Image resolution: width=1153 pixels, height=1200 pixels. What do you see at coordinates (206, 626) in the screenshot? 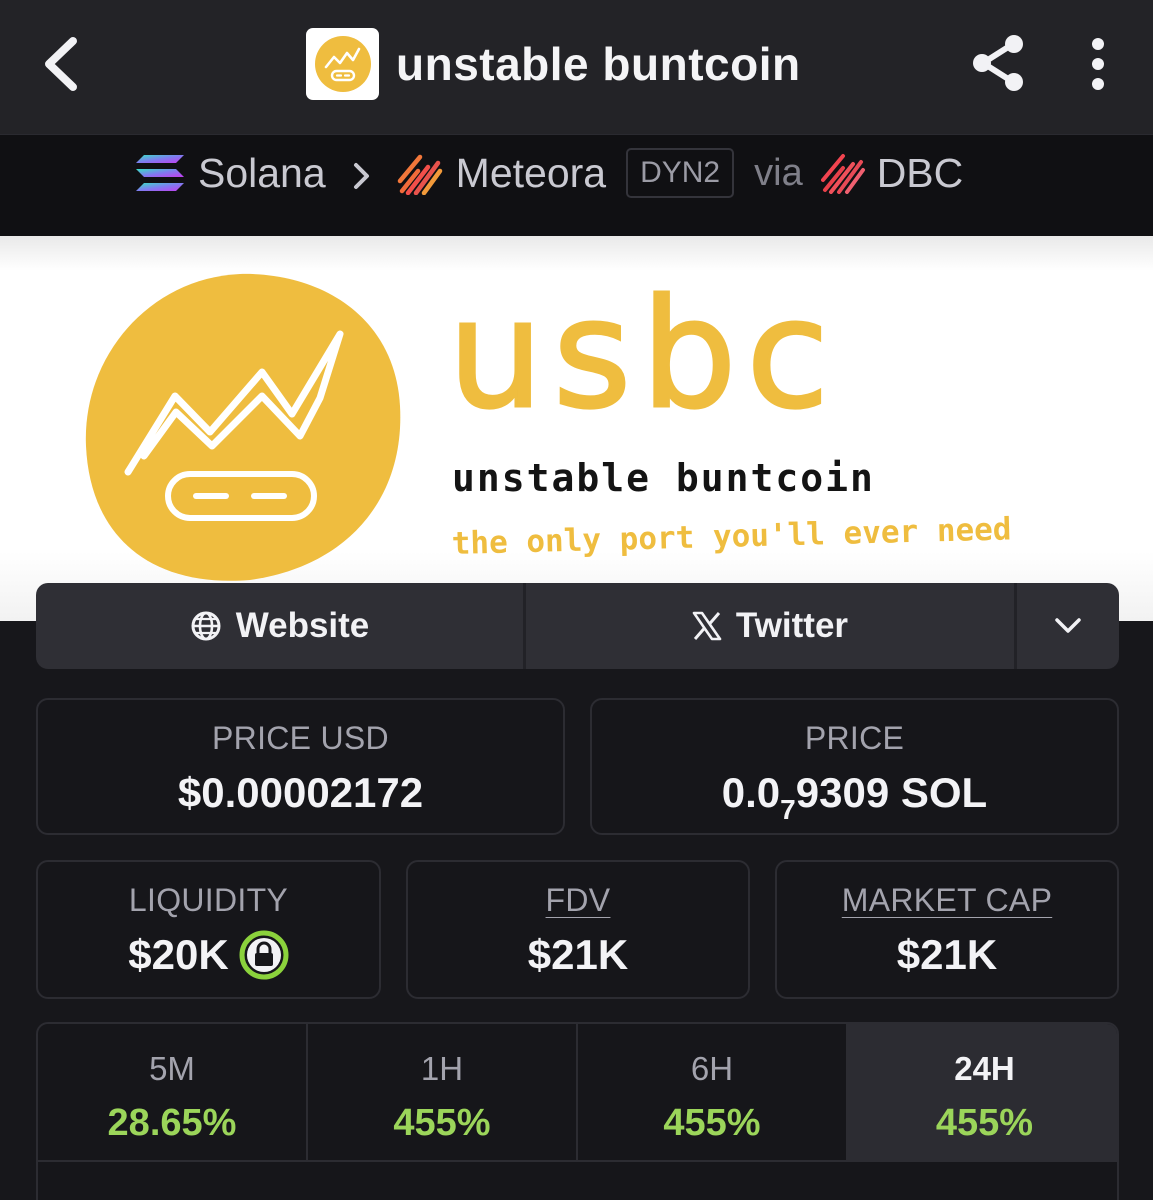
I see `globe-icon` at bounding box center [206, 626].